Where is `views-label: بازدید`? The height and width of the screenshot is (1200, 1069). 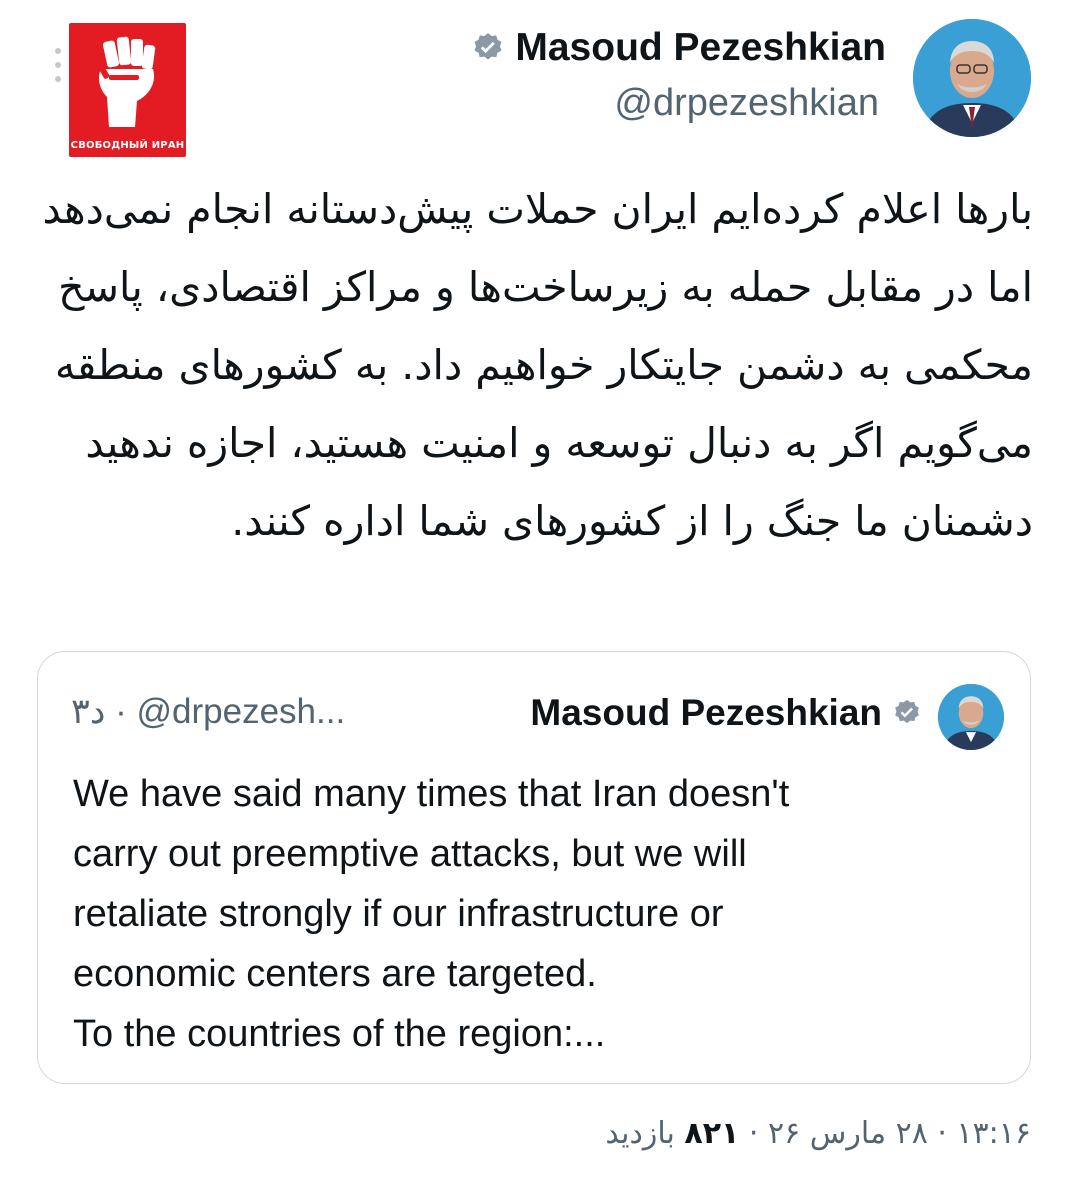
views-label: بازدید is located at coordinates (640, 1133).